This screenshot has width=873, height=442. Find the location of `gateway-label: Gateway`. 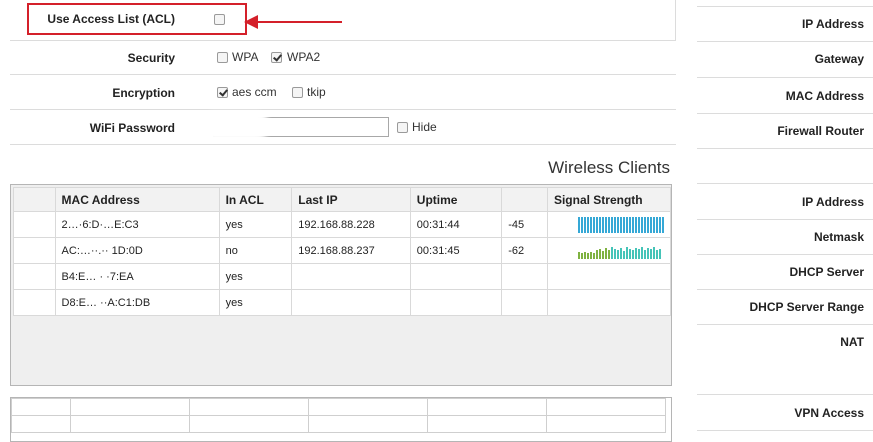

gateway-label: Gateway is located at coordinates (839, 59).